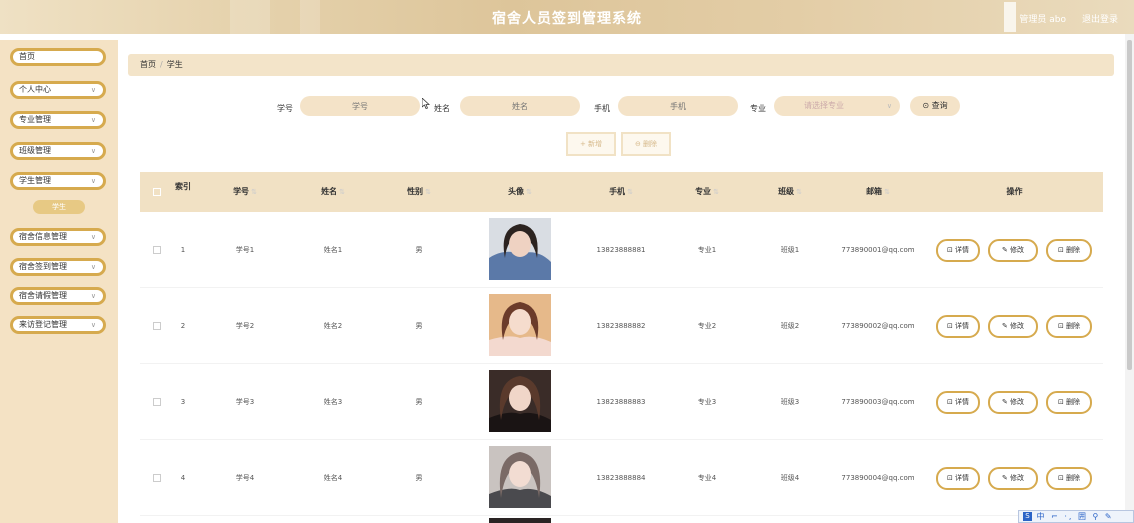  Describe the element at coordinates (333, 478) in the screenshot. I see `cell-name: 姓名4` at that location.